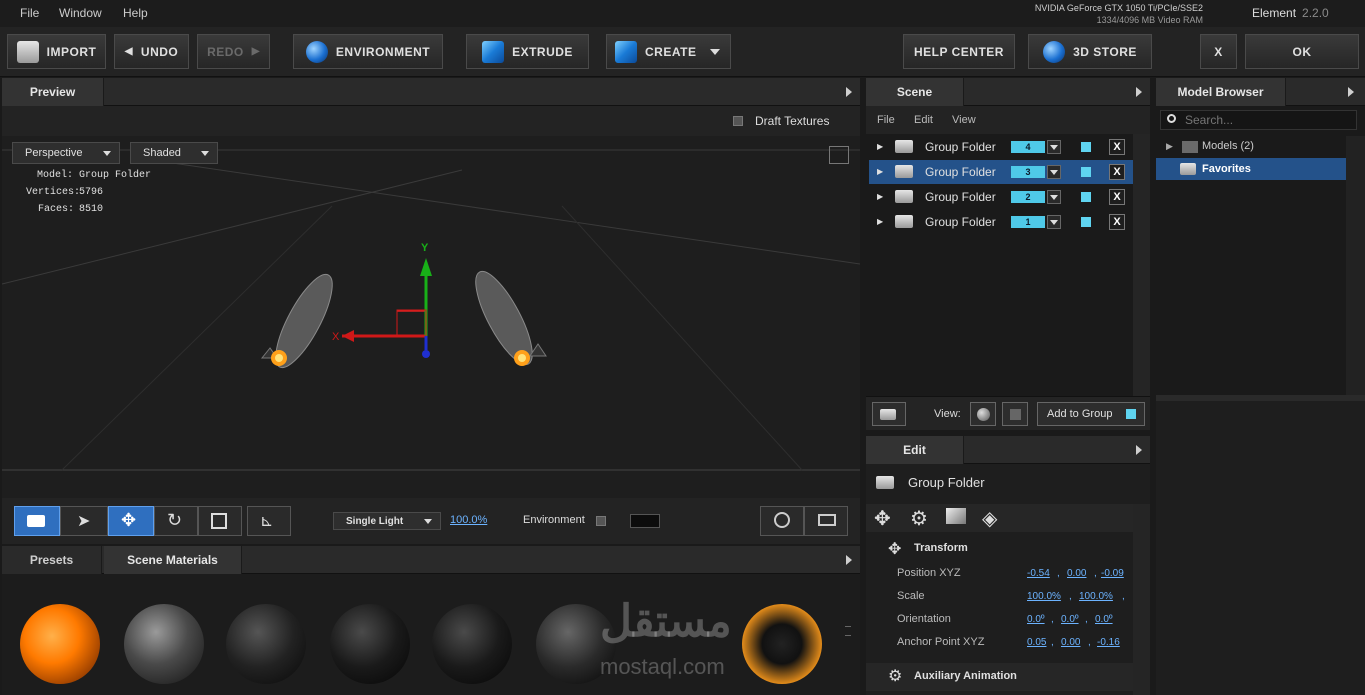  What do you see at coordinates (989, 518) in the screenshot?
I see `diamond-icon: ◈` at bounding box center [989, 518].